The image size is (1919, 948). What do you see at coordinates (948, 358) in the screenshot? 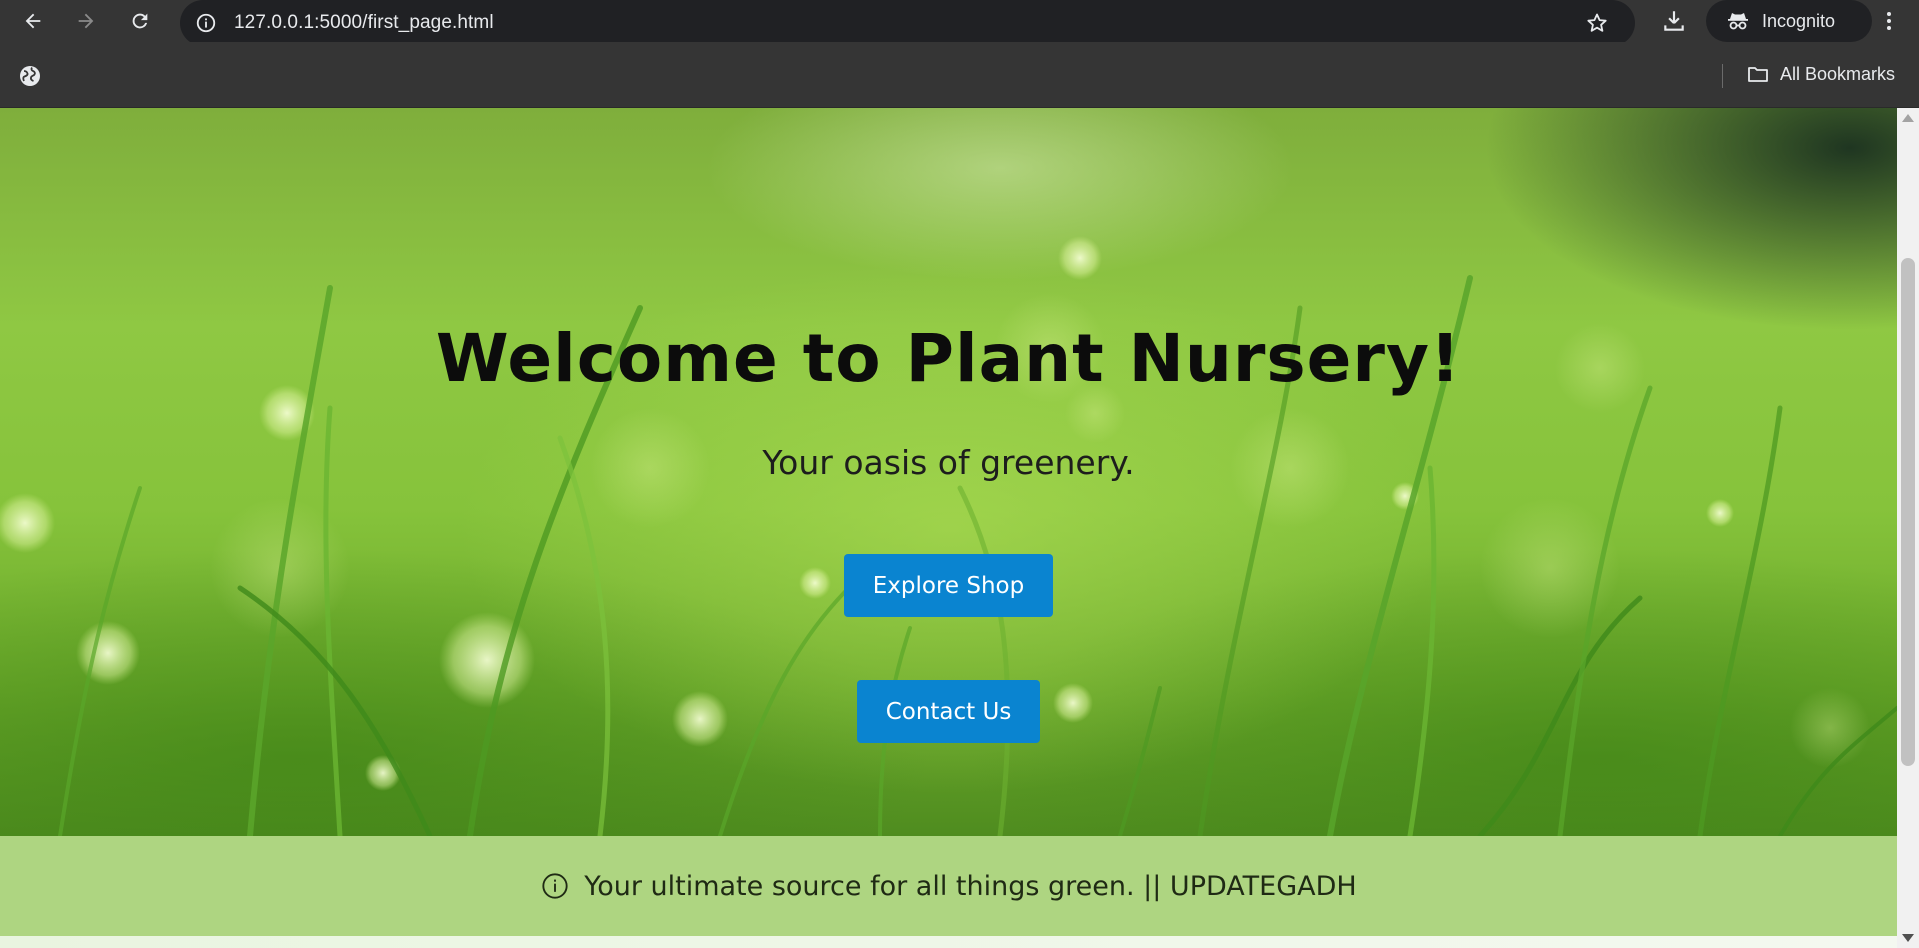
I see `hero-title: Welcome to Plant Nursery!` at bounding box center [948, 358].